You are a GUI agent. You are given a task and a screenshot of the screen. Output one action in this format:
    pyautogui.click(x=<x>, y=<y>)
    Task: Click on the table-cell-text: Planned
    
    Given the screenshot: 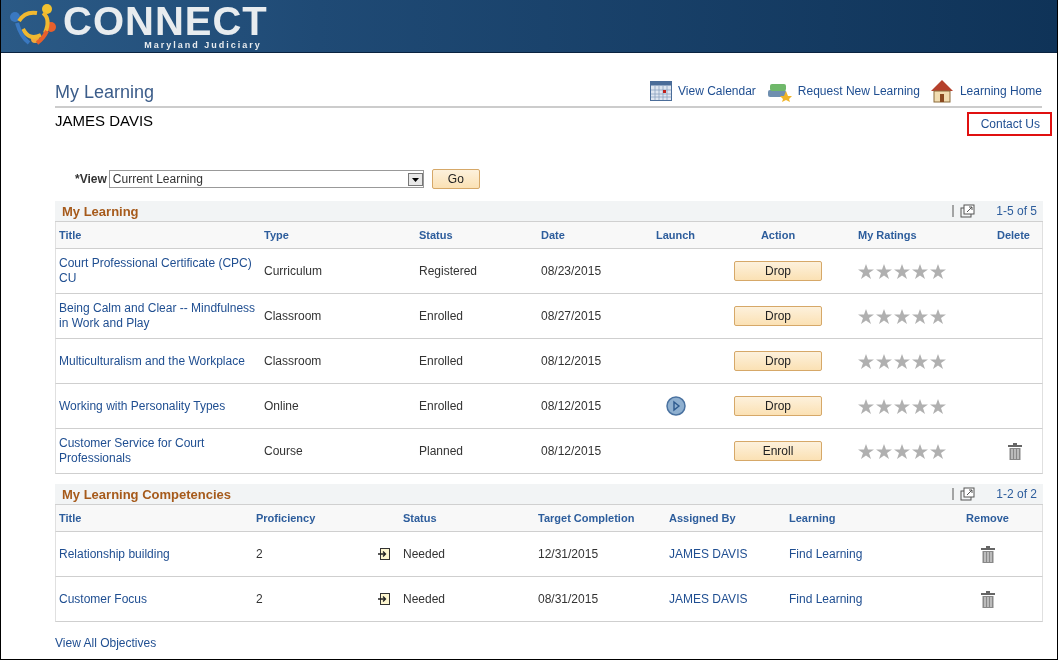 What is the action you would take?
    pyautogui.click(x=441, y=451)
    